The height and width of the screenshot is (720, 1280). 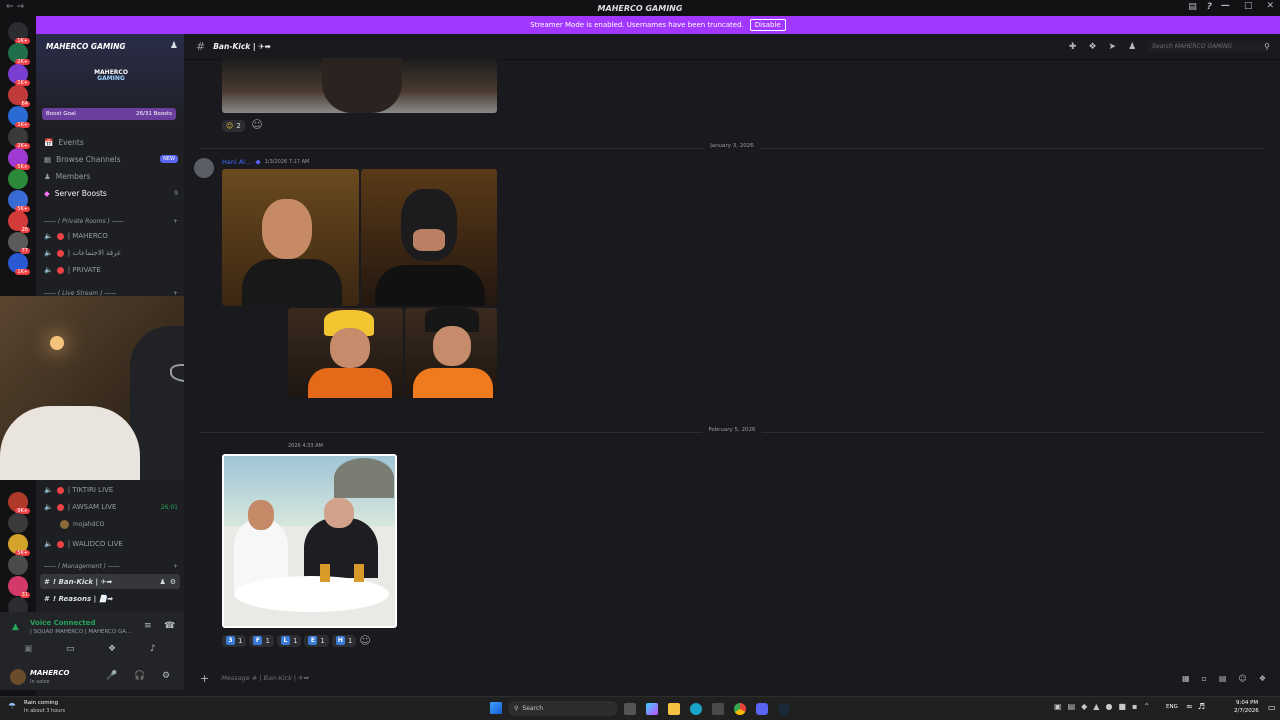 I want to click on member-list-icon: ♟, so click(x=1132, y=47).